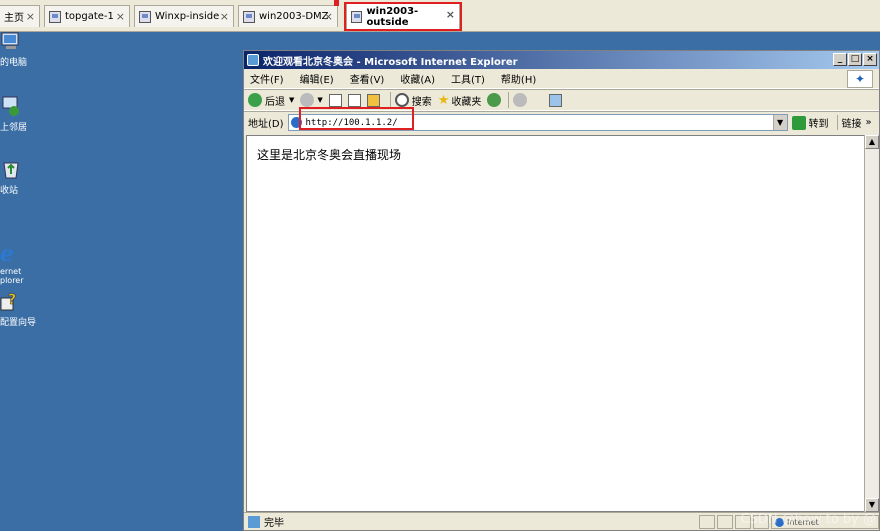 The width and height of the screenshot is (880, 531). I want to click on tab-winxp-inside: Winxp-inside ×, so click(184, 16).